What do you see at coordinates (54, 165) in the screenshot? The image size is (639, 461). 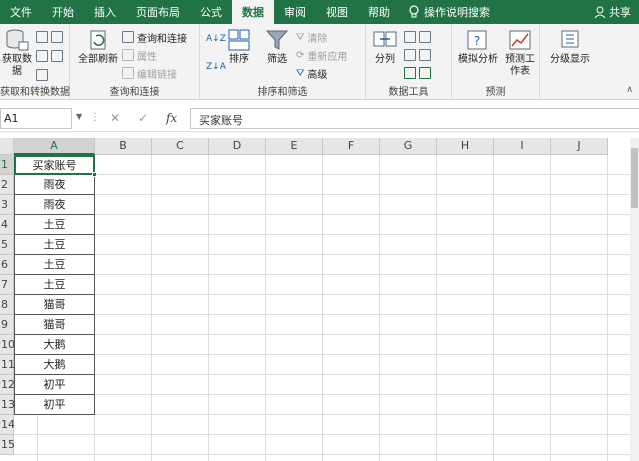 I see `cell-a1-header: 买家账号` at bounding box center [54, 165].